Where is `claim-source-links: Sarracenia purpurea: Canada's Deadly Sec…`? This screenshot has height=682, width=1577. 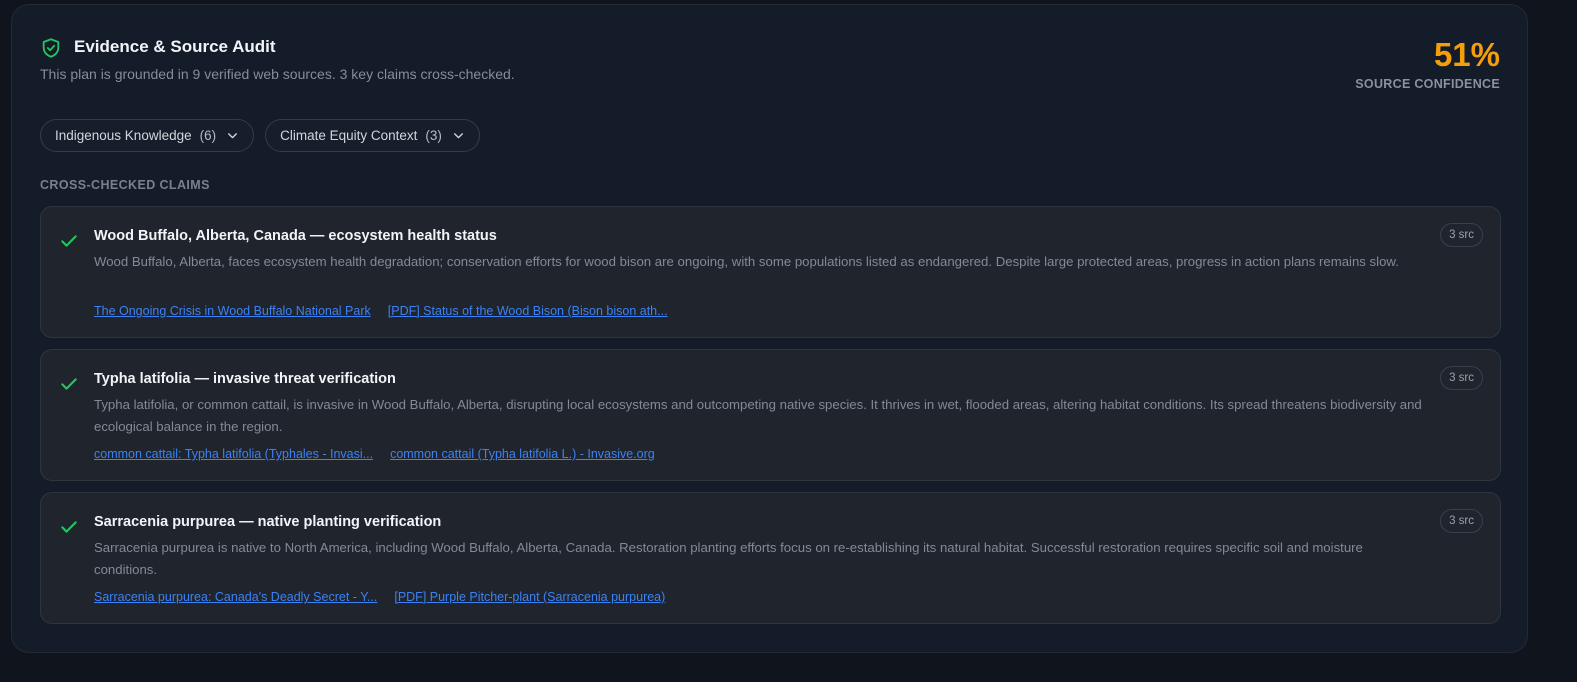
claim-source-links: Sarracenia purpurea: Canada's Deadly Sec… is located at coordinates (379, 597).